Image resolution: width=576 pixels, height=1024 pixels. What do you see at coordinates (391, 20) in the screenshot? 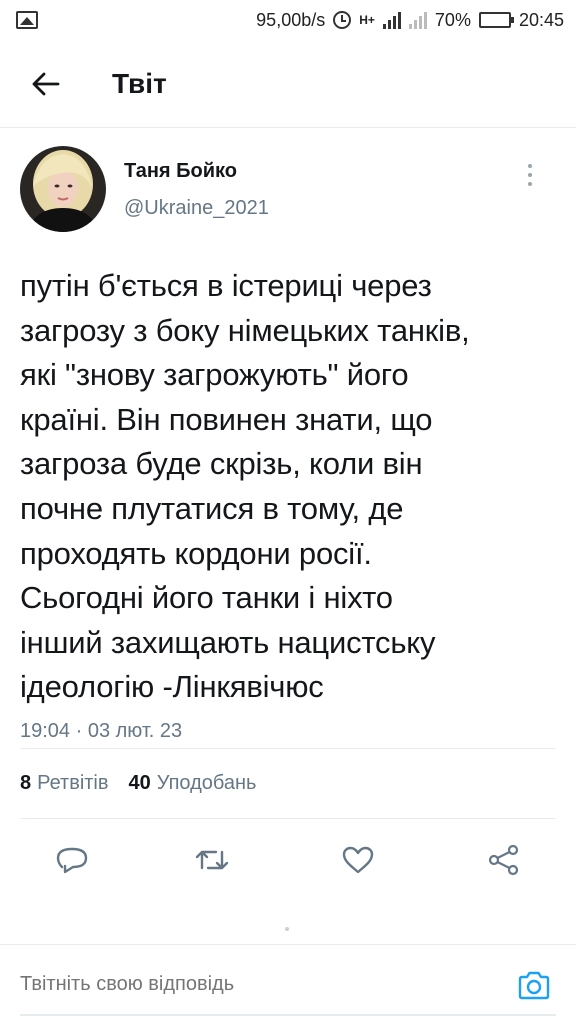
I see `signal-icon` at bounding box center [391, 20].